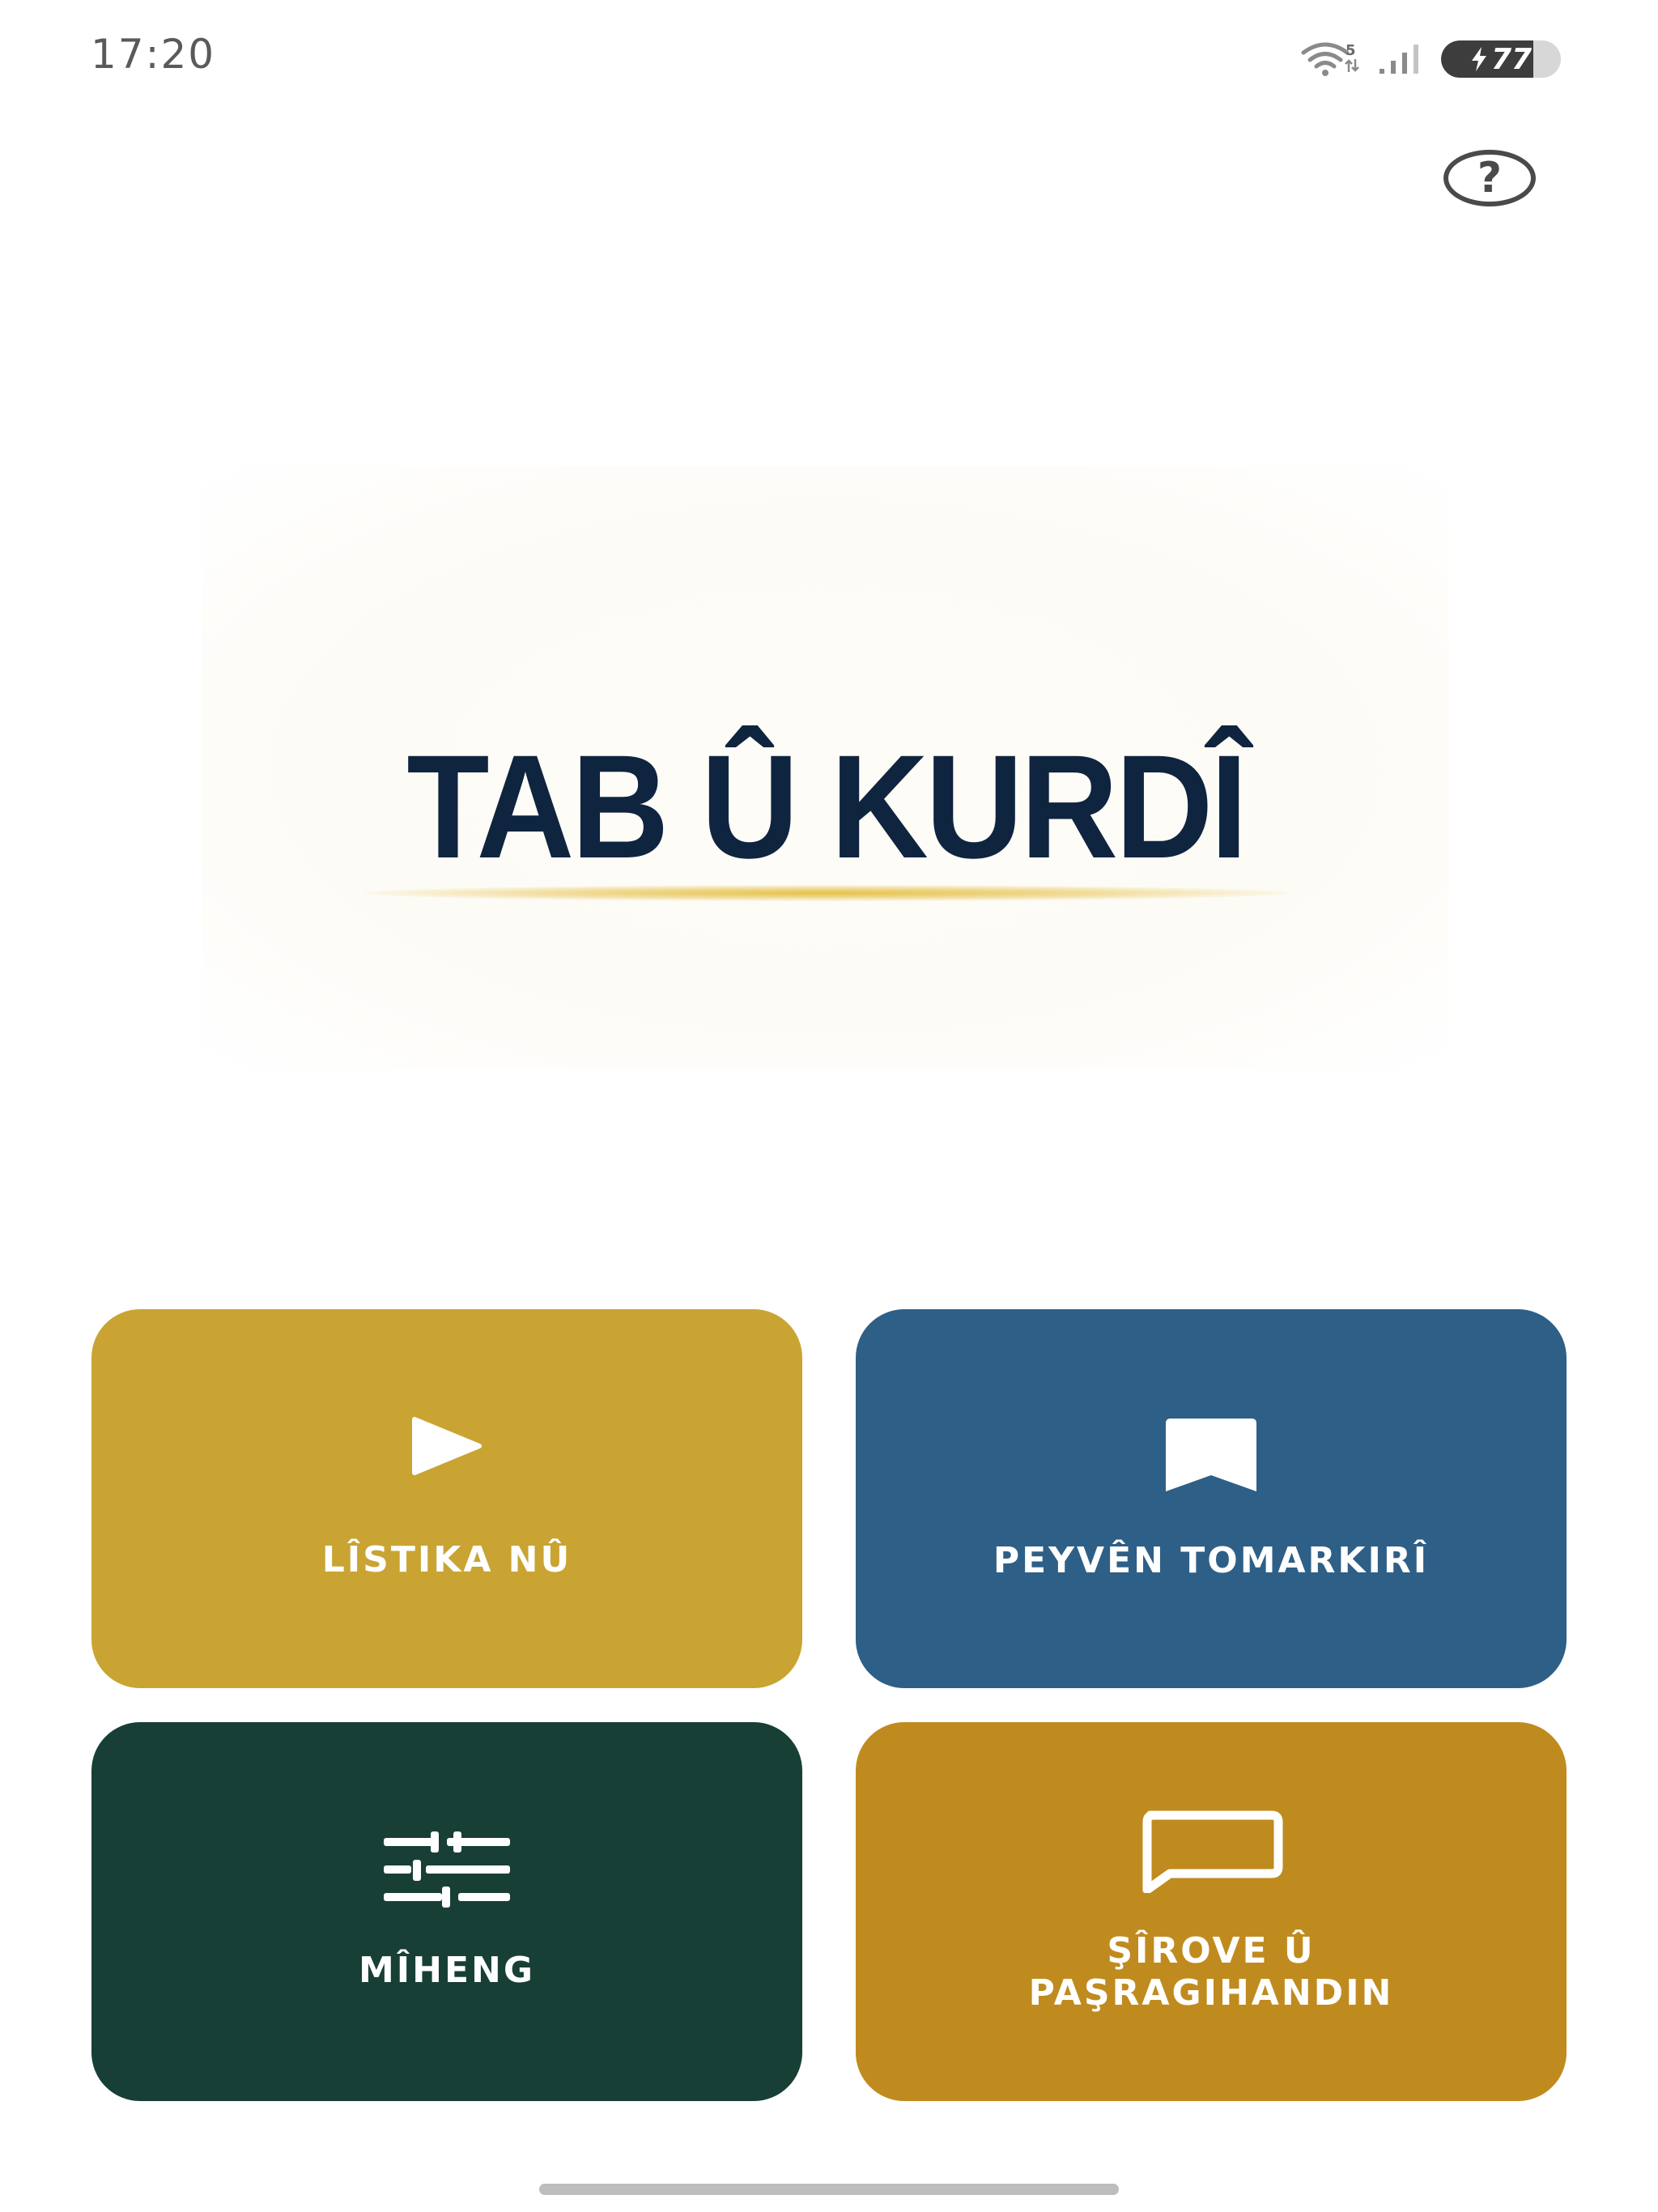  What do you see at coordinates (1430, 59) in the screenshot?
I see `status-icons: 5 77` at bounding box center [1430, 59].